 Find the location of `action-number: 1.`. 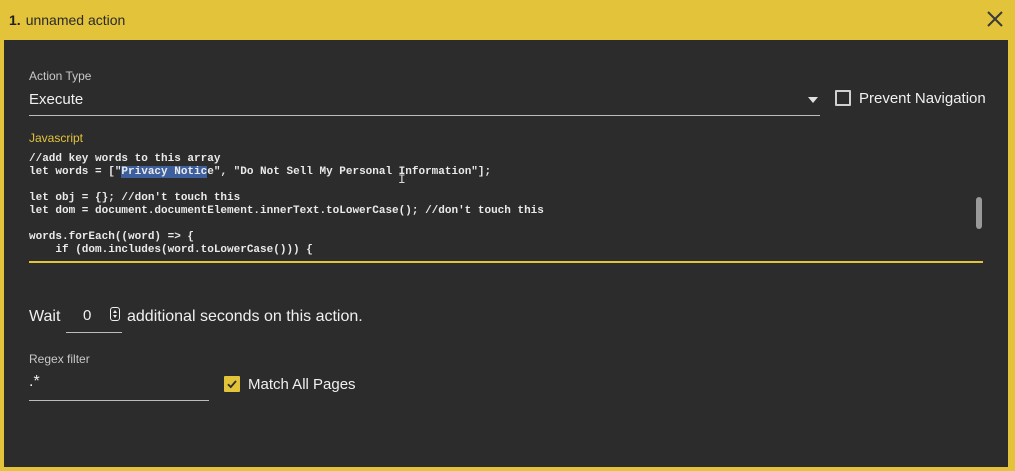

action-number: 1. is located at coordinates (15, 20).